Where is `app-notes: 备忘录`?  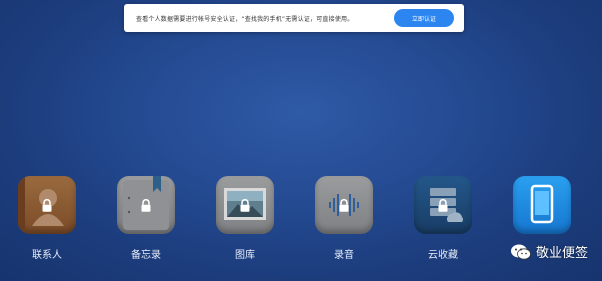
app-notes: 备忘录 is located at coordinates (146, 218).